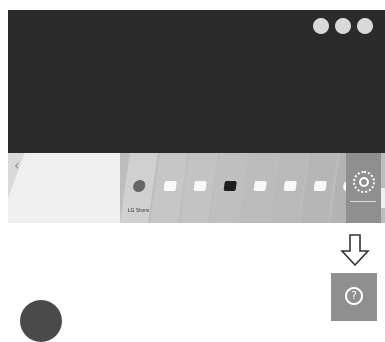 This screenshot has width=385, height=342. What do you see at coordinates (363, 188) in the screenshot?
I see `selected-app-tile` at bounding box center [363, 188].